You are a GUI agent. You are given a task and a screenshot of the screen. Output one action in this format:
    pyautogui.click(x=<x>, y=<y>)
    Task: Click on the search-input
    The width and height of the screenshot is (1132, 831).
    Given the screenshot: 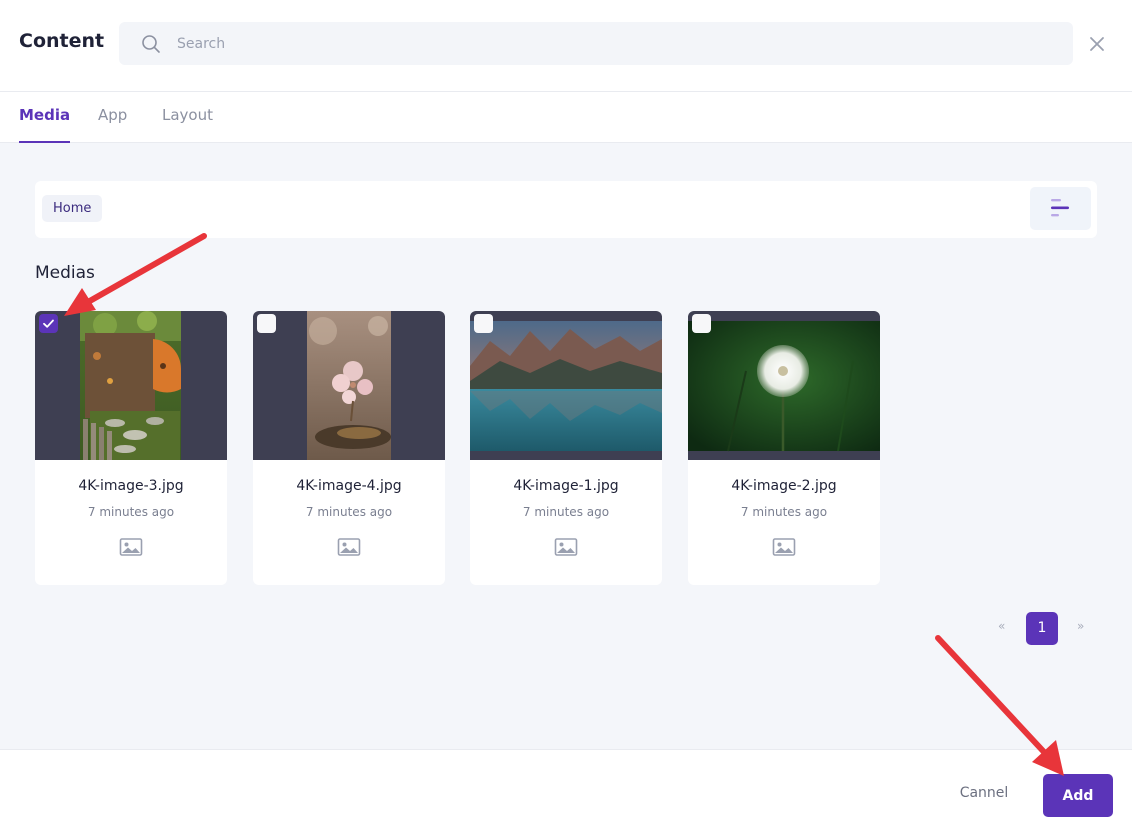 What is the action you would take?
    pyautogui.click(x=607, y=43)
    